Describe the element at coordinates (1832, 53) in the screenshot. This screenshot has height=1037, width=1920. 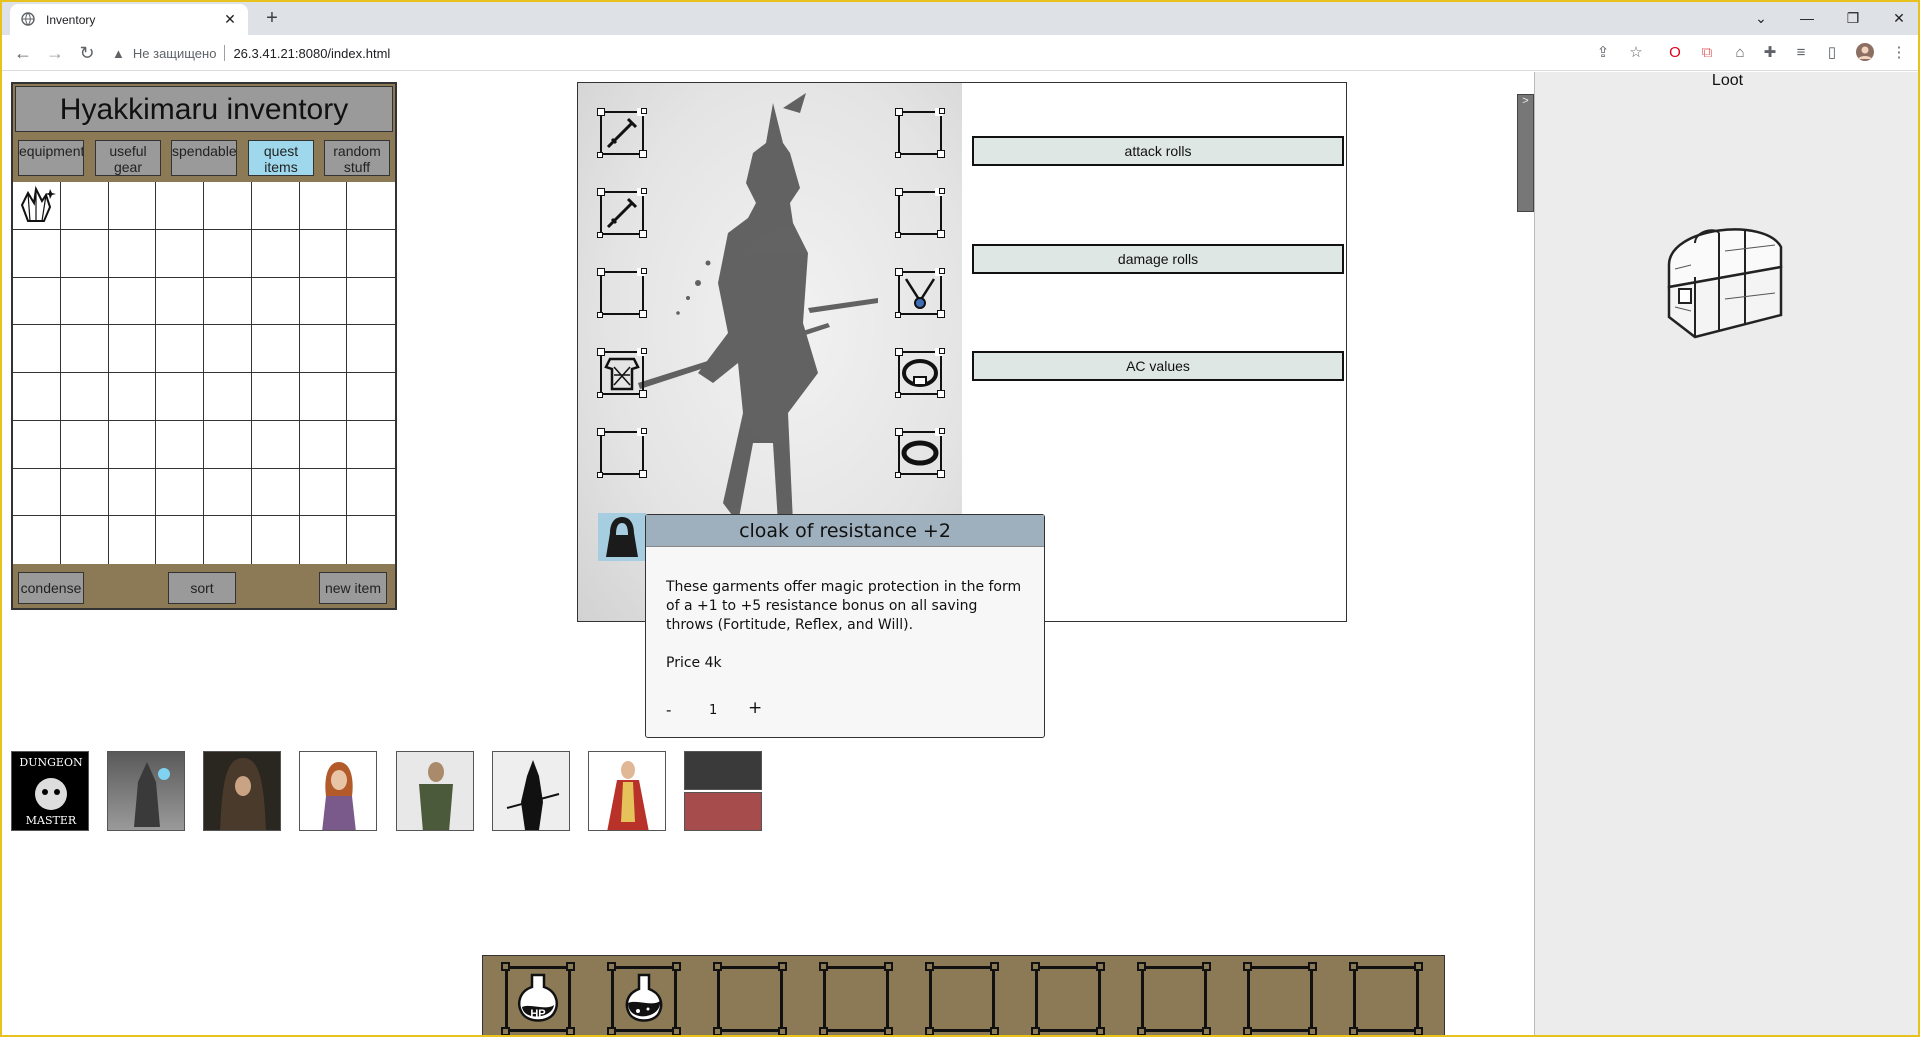
I see `sidepanel-icon: ▯` at that location.